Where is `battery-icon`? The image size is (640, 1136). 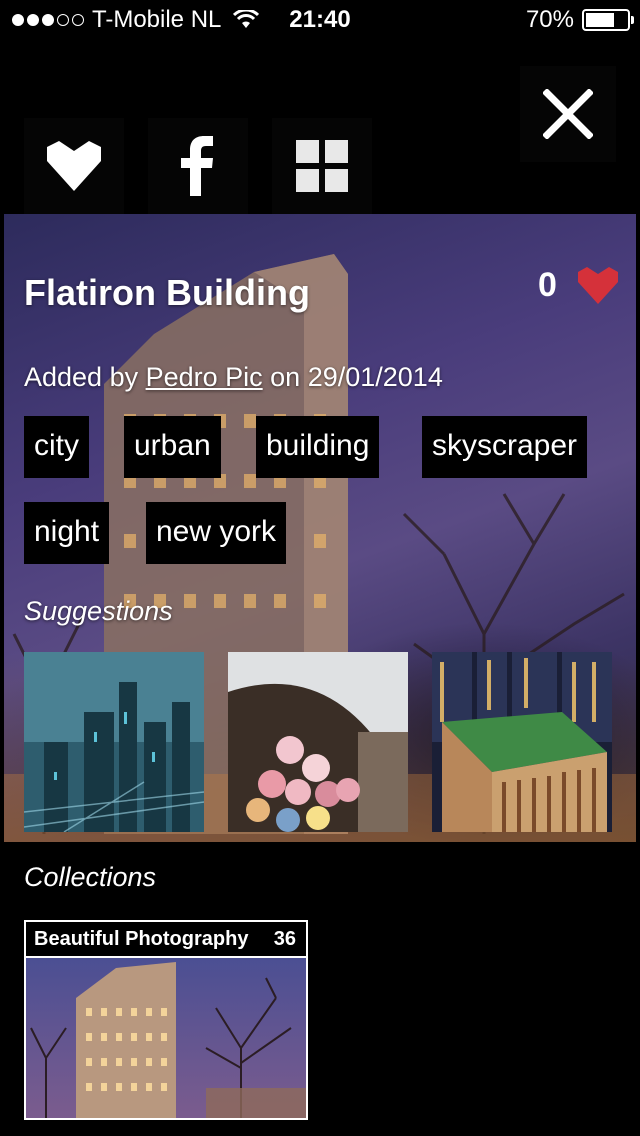 battery-icon is located at coordinates (608, 20).